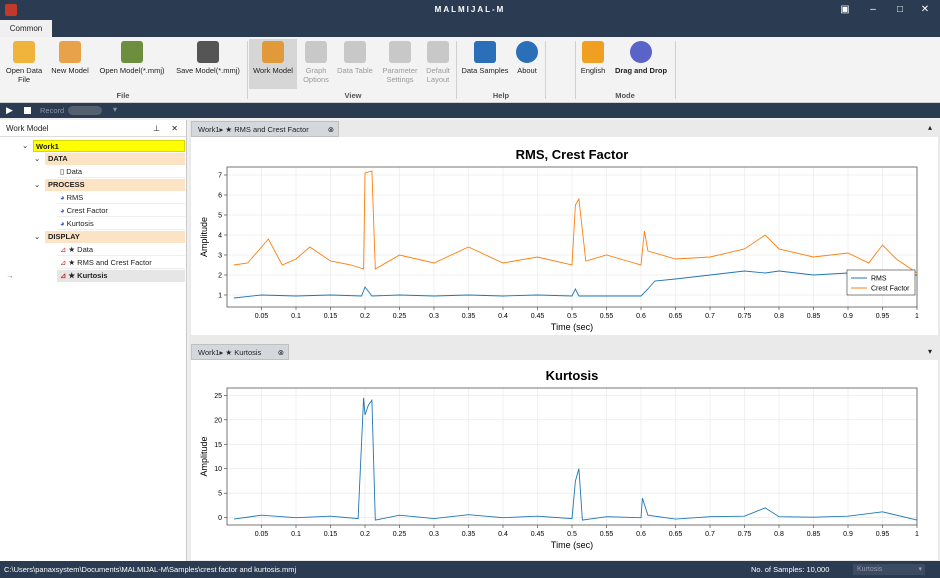  What do you see at coordinates (572, 154) in the screenshot?
I see `chart-title: RMS, Crest Factor` at bounding box center [572, 154].